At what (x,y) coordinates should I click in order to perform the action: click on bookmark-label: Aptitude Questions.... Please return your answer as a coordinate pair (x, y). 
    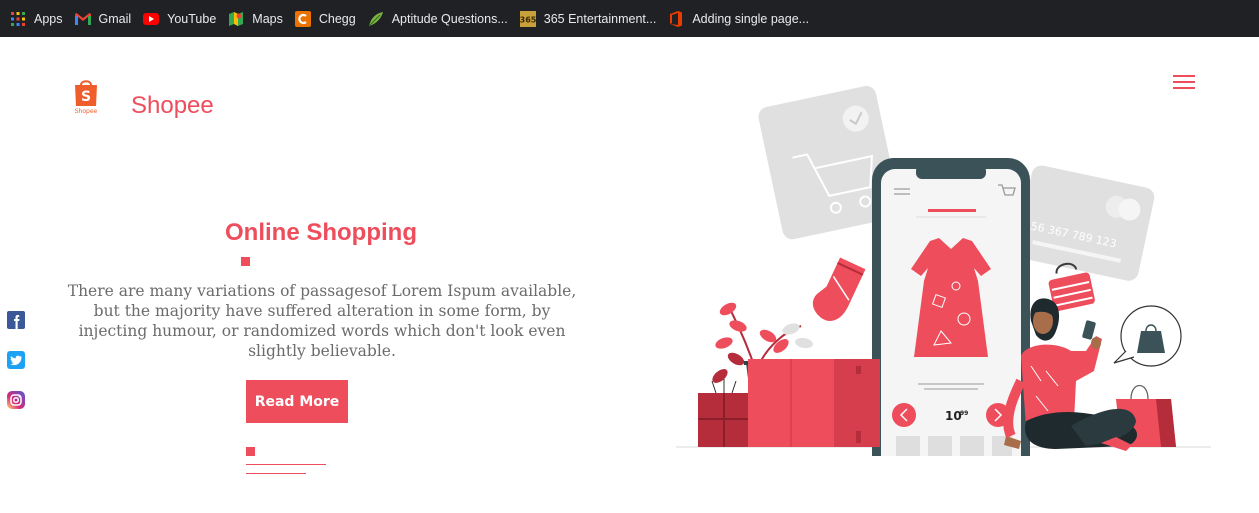
    Looking at the image, I should click on (449, 18).